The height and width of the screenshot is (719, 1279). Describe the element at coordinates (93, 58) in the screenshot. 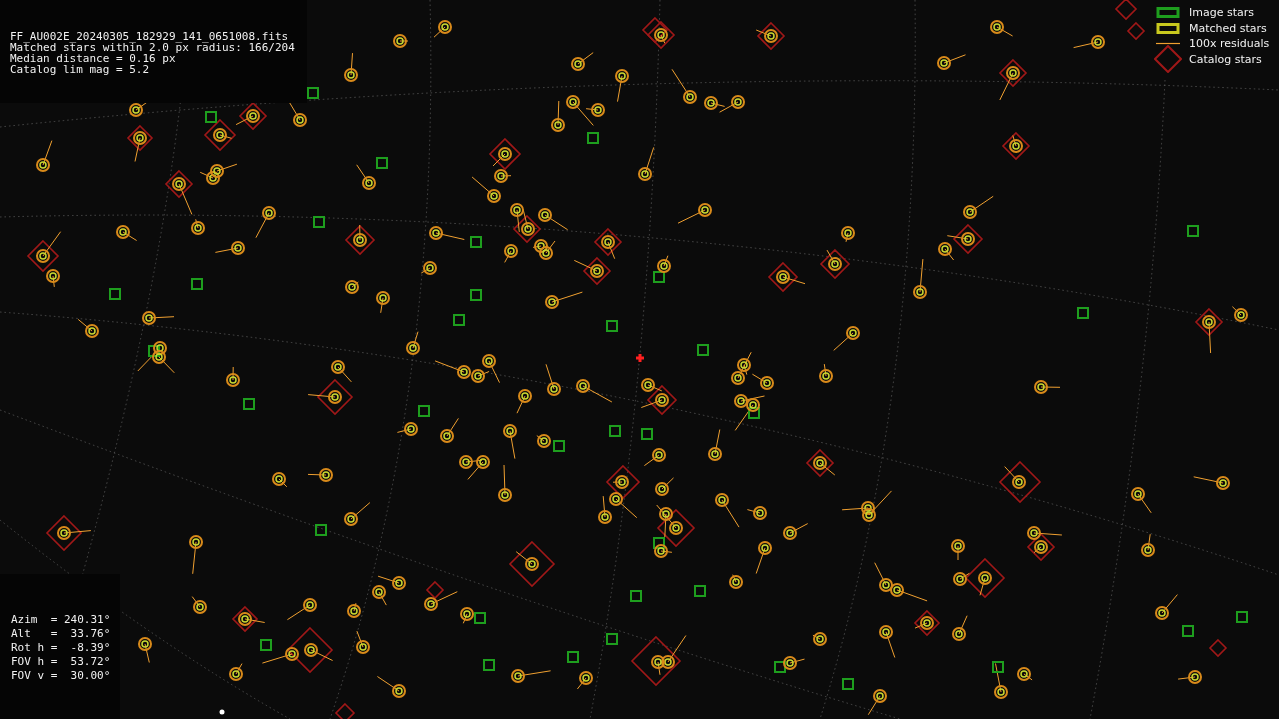

I see `info-text: Median distance = 0.16 px` at that location.